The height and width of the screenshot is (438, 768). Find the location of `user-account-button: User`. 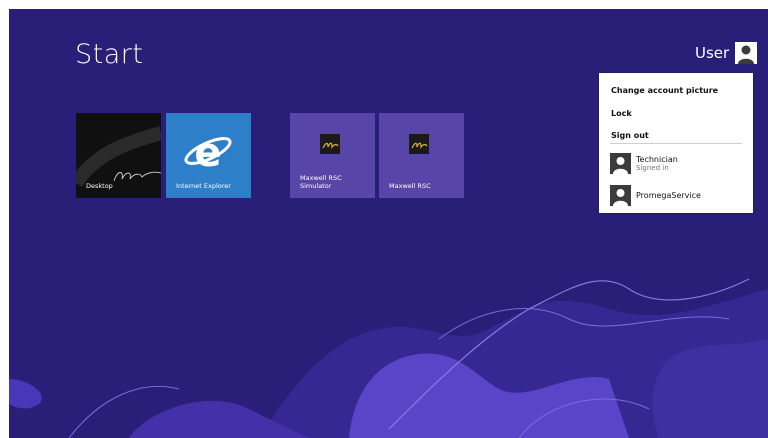

user-account-button: User is located at coordinates (726, 53).